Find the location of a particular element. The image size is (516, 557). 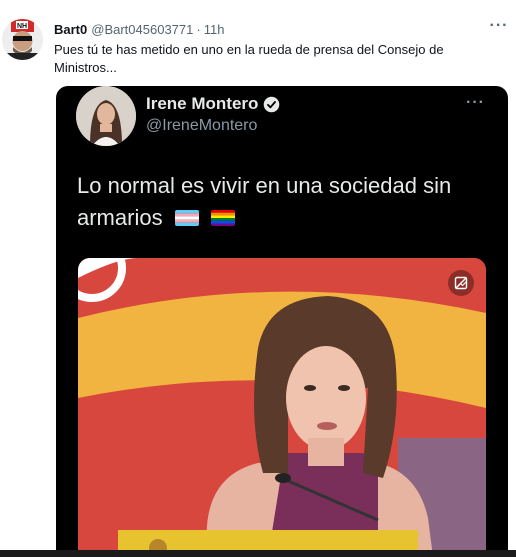

author-avatar: NH is located at coordinates (22, 39).